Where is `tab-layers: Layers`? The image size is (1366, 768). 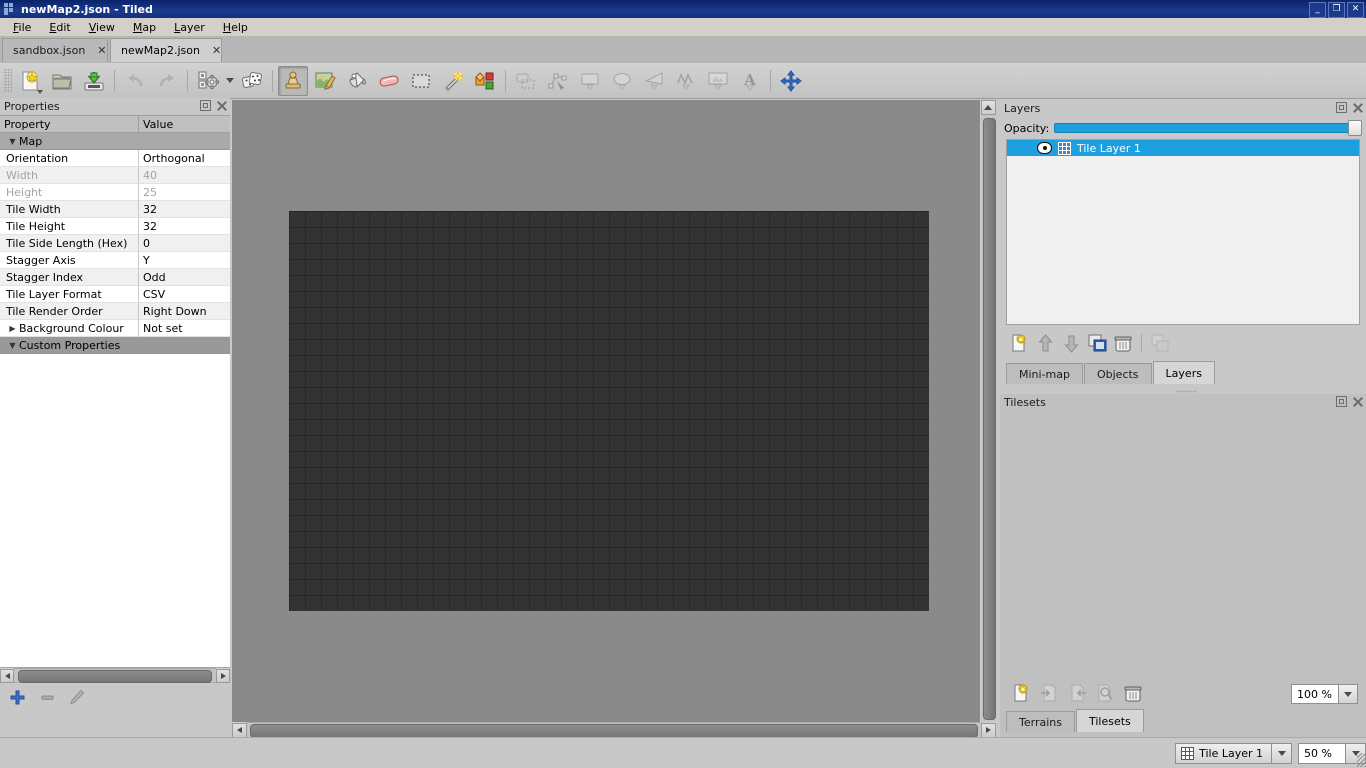 tab-layers: Layers is located at coordinates (1183, 372).